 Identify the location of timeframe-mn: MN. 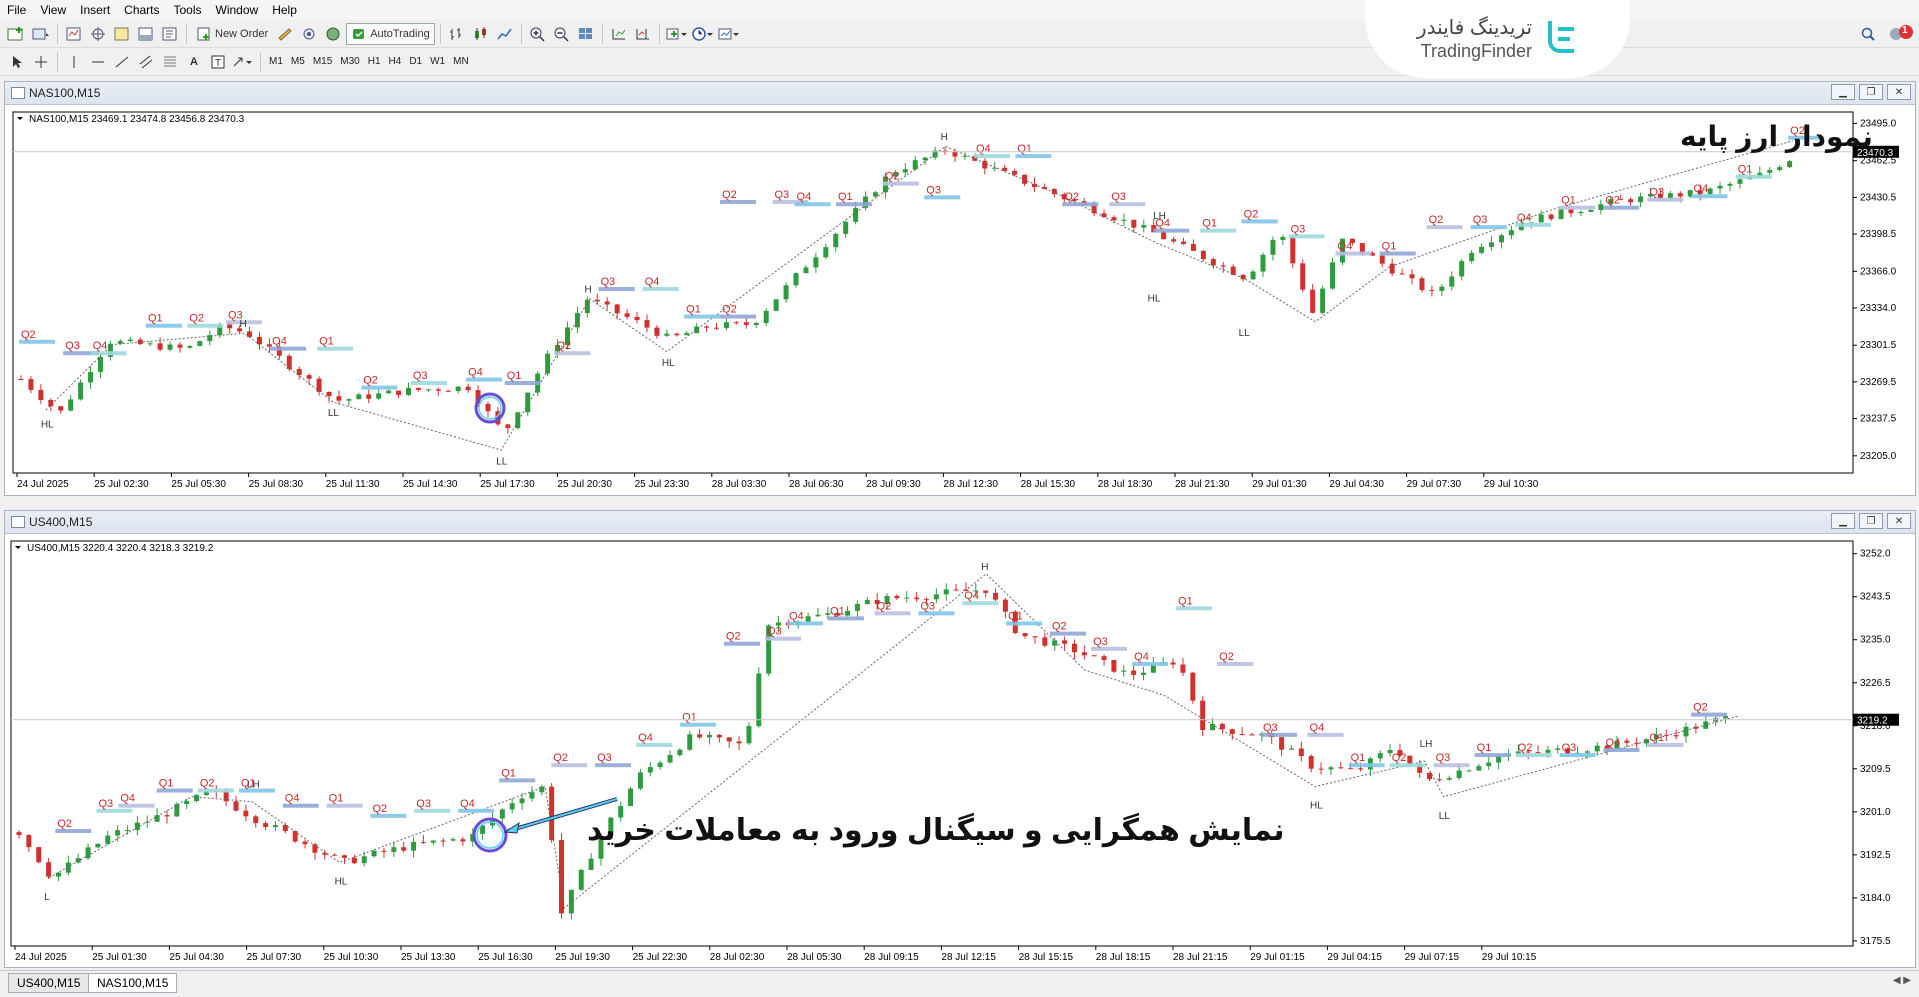
(461, 62).